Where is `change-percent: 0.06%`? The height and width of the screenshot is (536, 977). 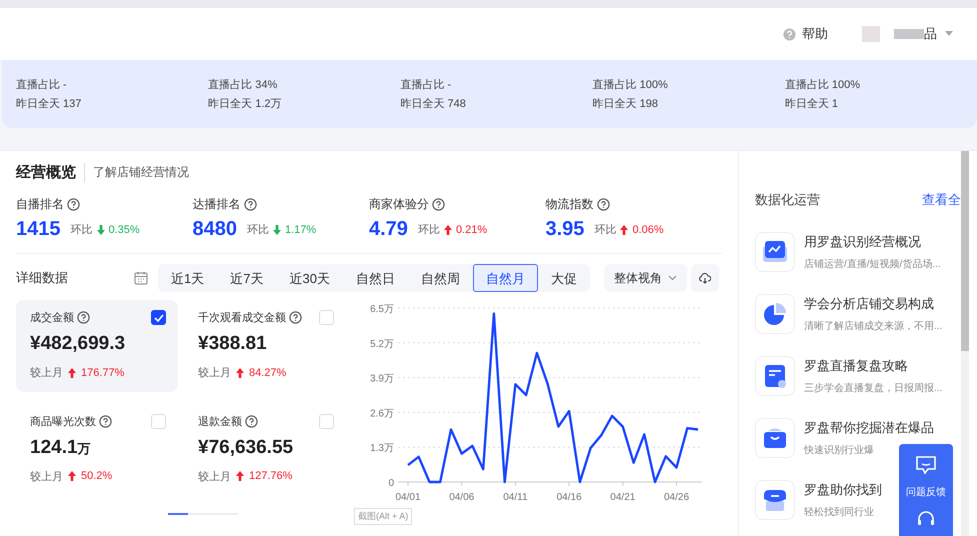 change-percent: 0.06% is located at coordinates (648, 230).